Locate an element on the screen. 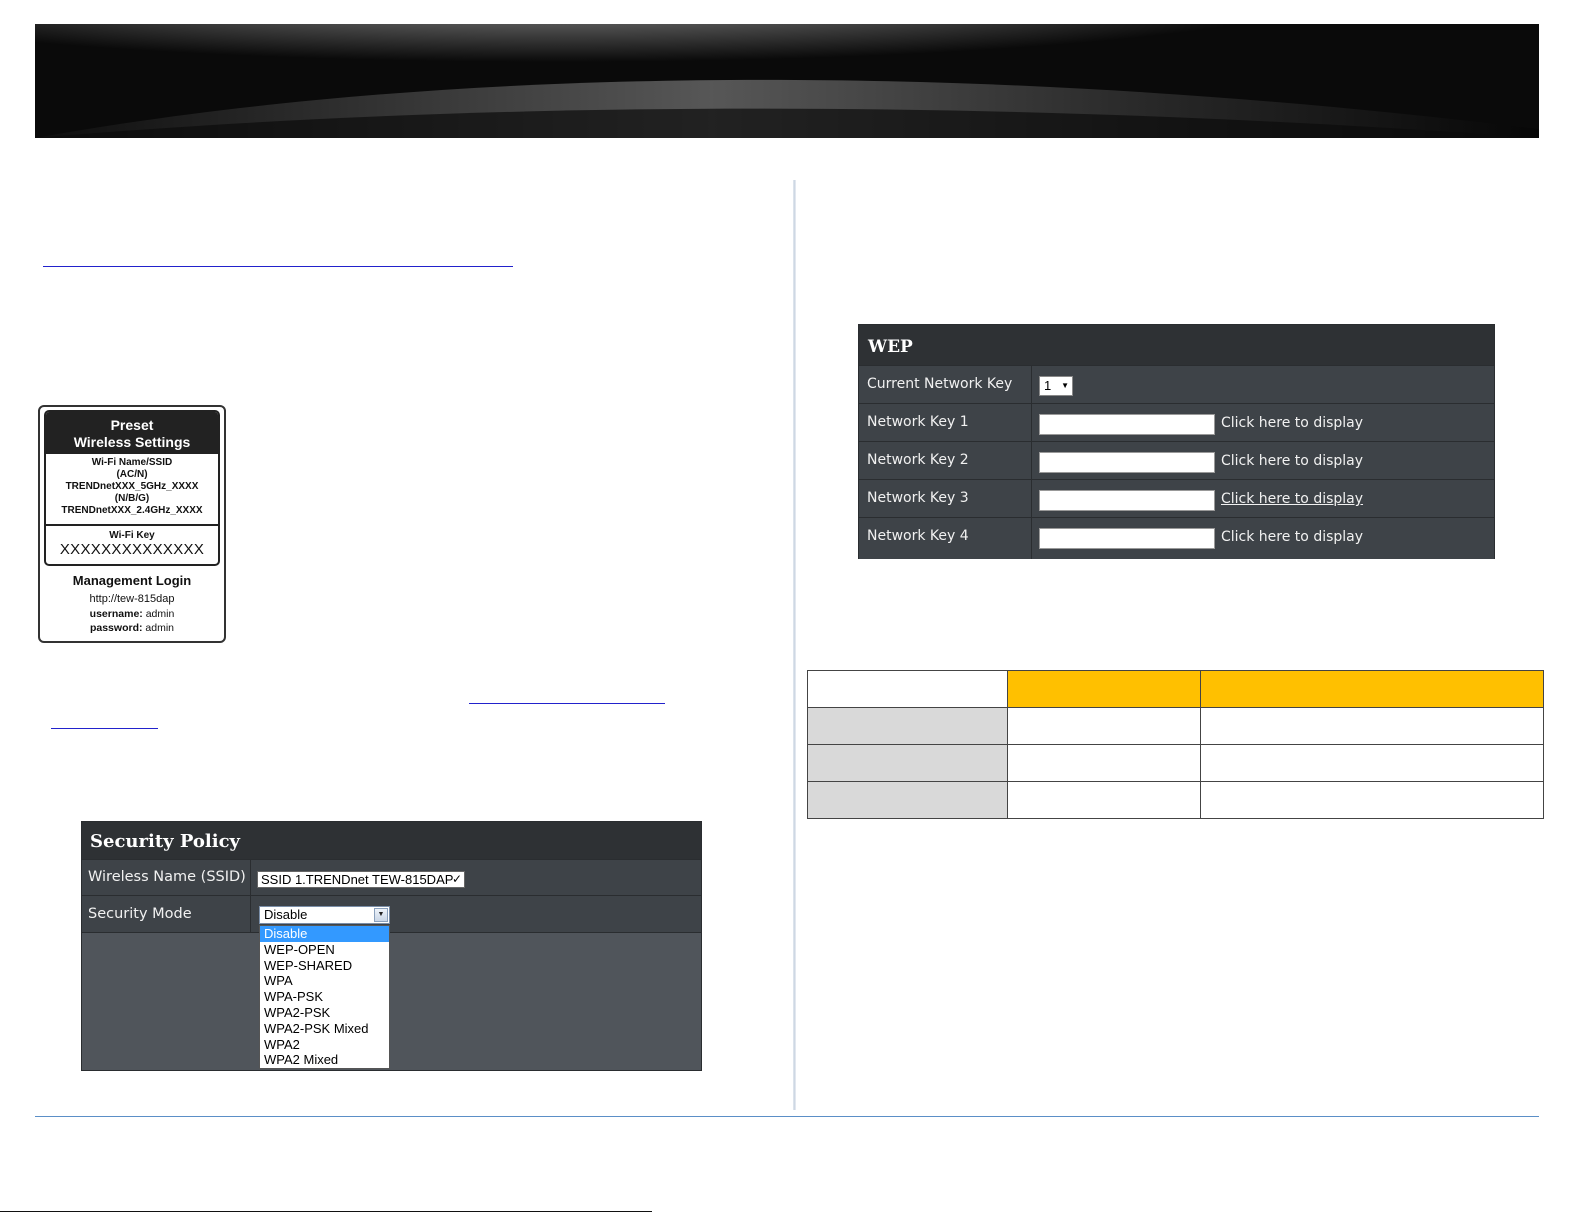  mgmt-url: http://tew-815dap is located at coordinates (132, 599).